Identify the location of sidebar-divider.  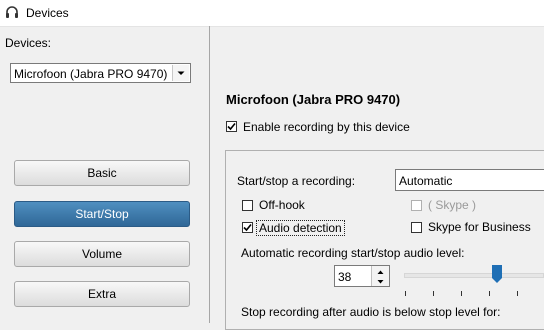
(209, 174).